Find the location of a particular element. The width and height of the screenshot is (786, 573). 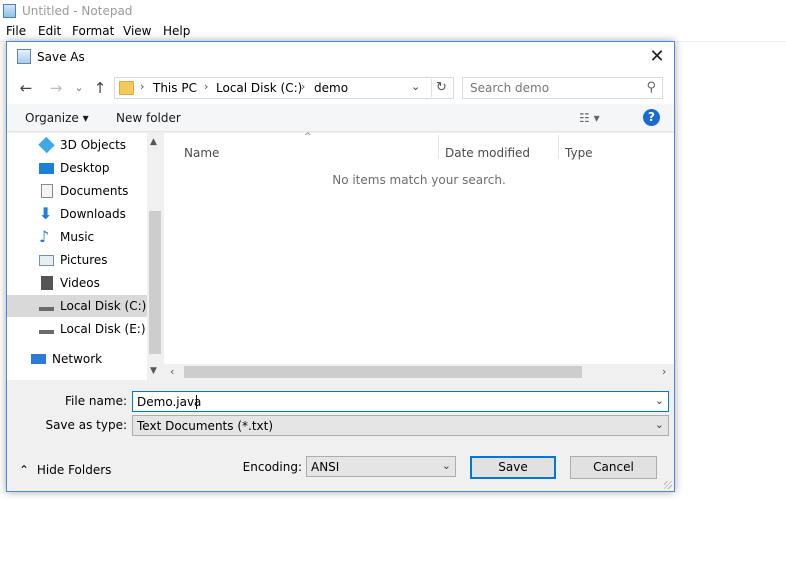

save-as-type-select: Text Documents (*.txt) ⌄ is located at coordinates (400, 425).